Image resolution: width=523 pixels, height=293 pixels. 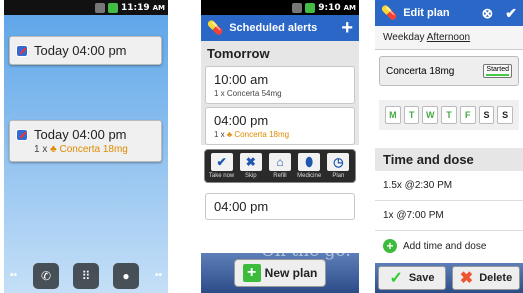 What do you see at coordinates (449, 216) in the screenshot?
I see `dose-row: 1x @7:00 PM` at bounding box center [449, 216].